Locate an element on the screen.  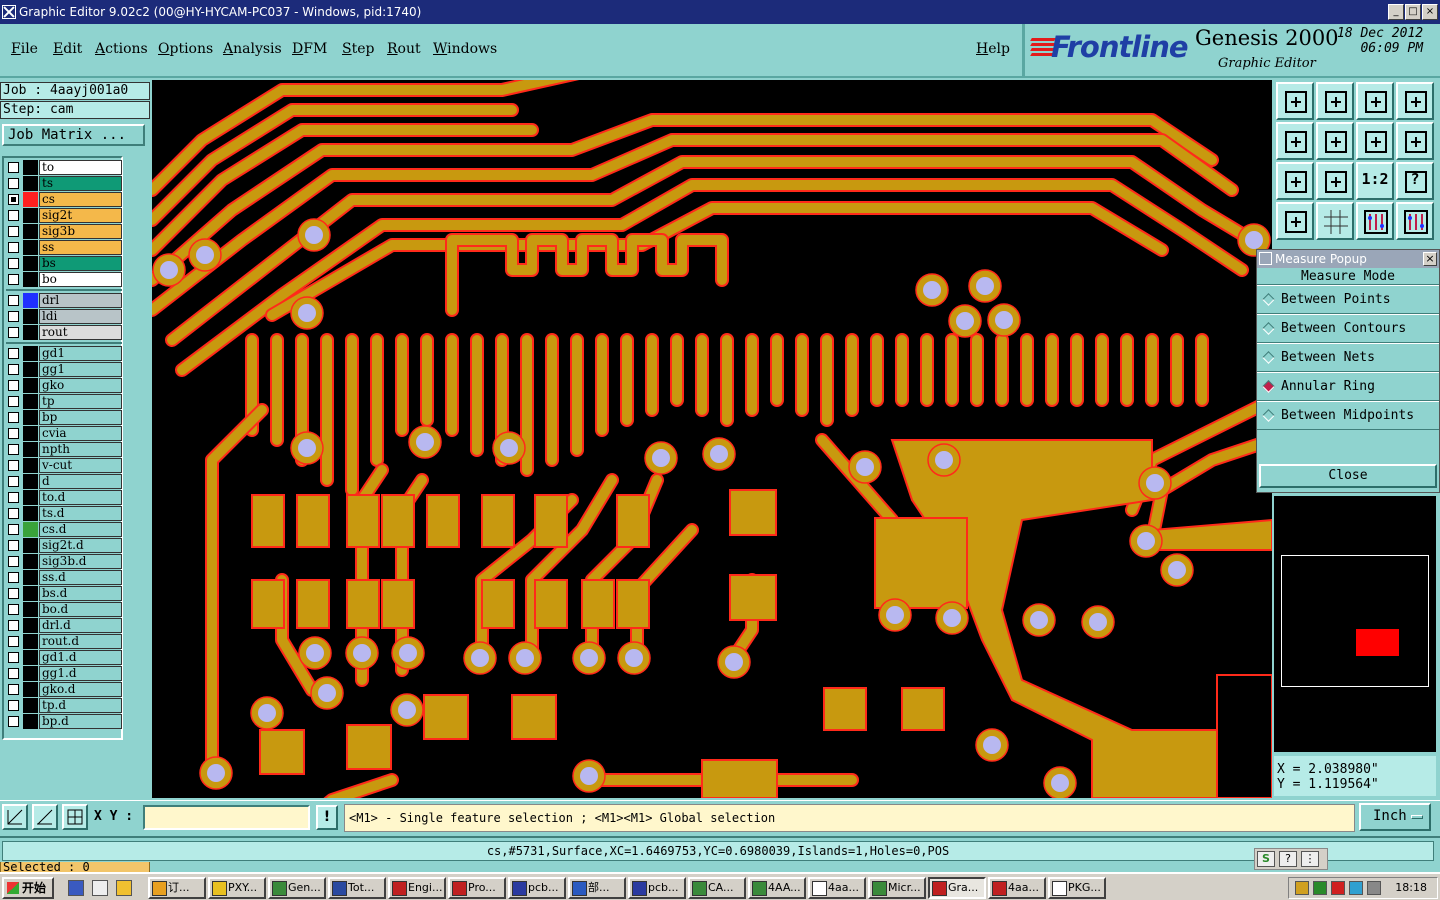
layer-name: gko.d is located at coordinates (80, 689).